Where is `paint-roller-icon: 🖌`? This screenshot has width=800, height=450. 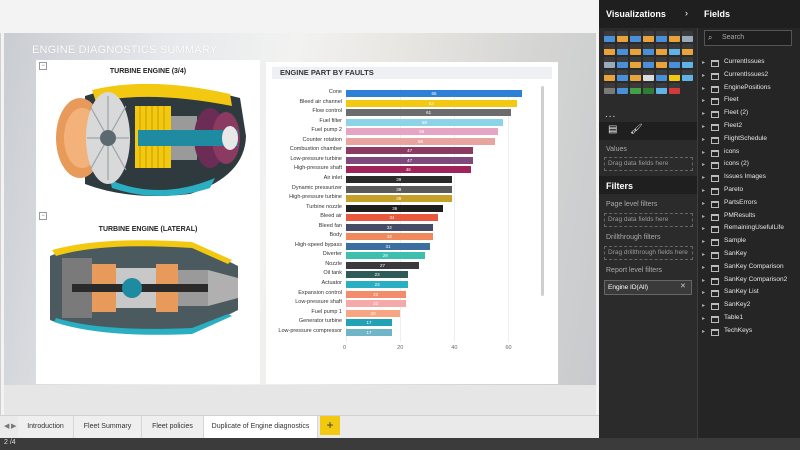 paint-roller-icon: 🖌 is located at coordinates (636, 129).